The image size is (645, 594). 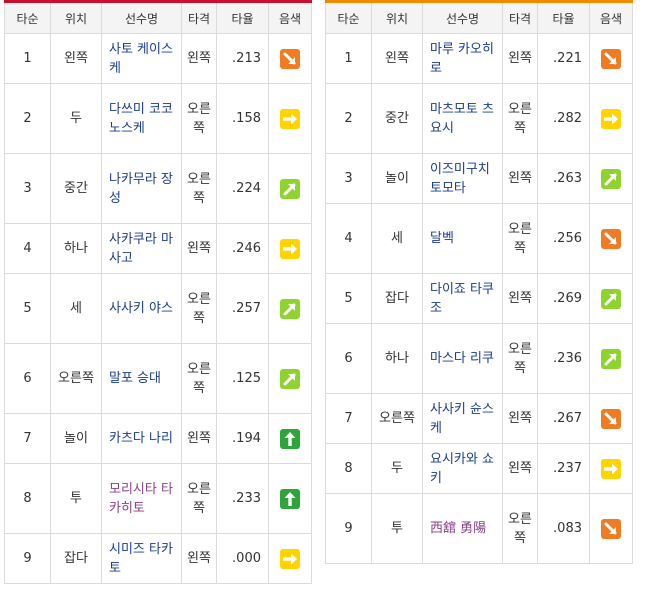 I want to click on player-link: 사사키 야스, so click(x=141, y=308).